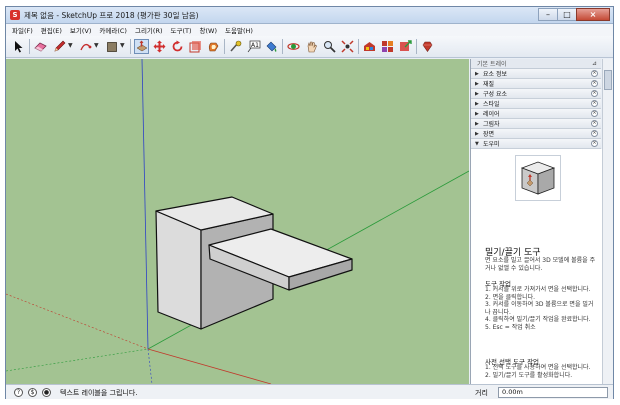 This screenshot has width=620, height=405. I want to click on panel-label: 레이어, so click(491, 114).